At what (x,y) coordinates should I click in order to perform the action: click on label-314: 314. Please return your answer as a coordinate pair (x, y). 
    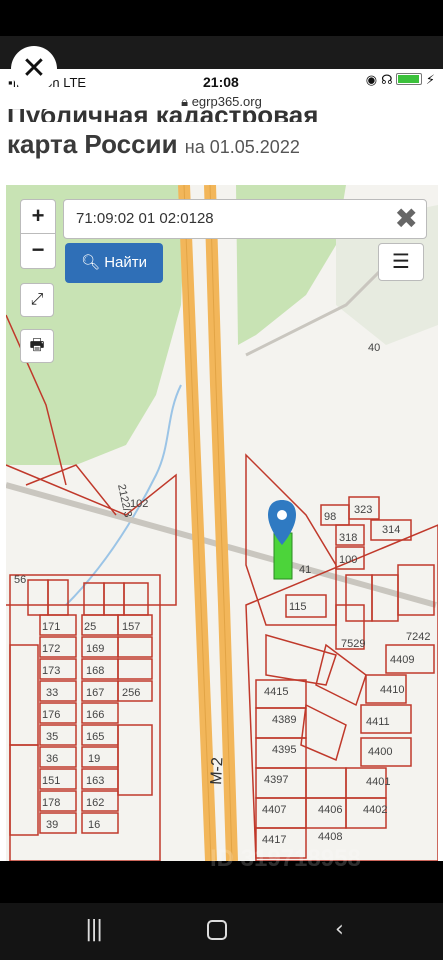
    Looking at the image, I should click on (391, 530).